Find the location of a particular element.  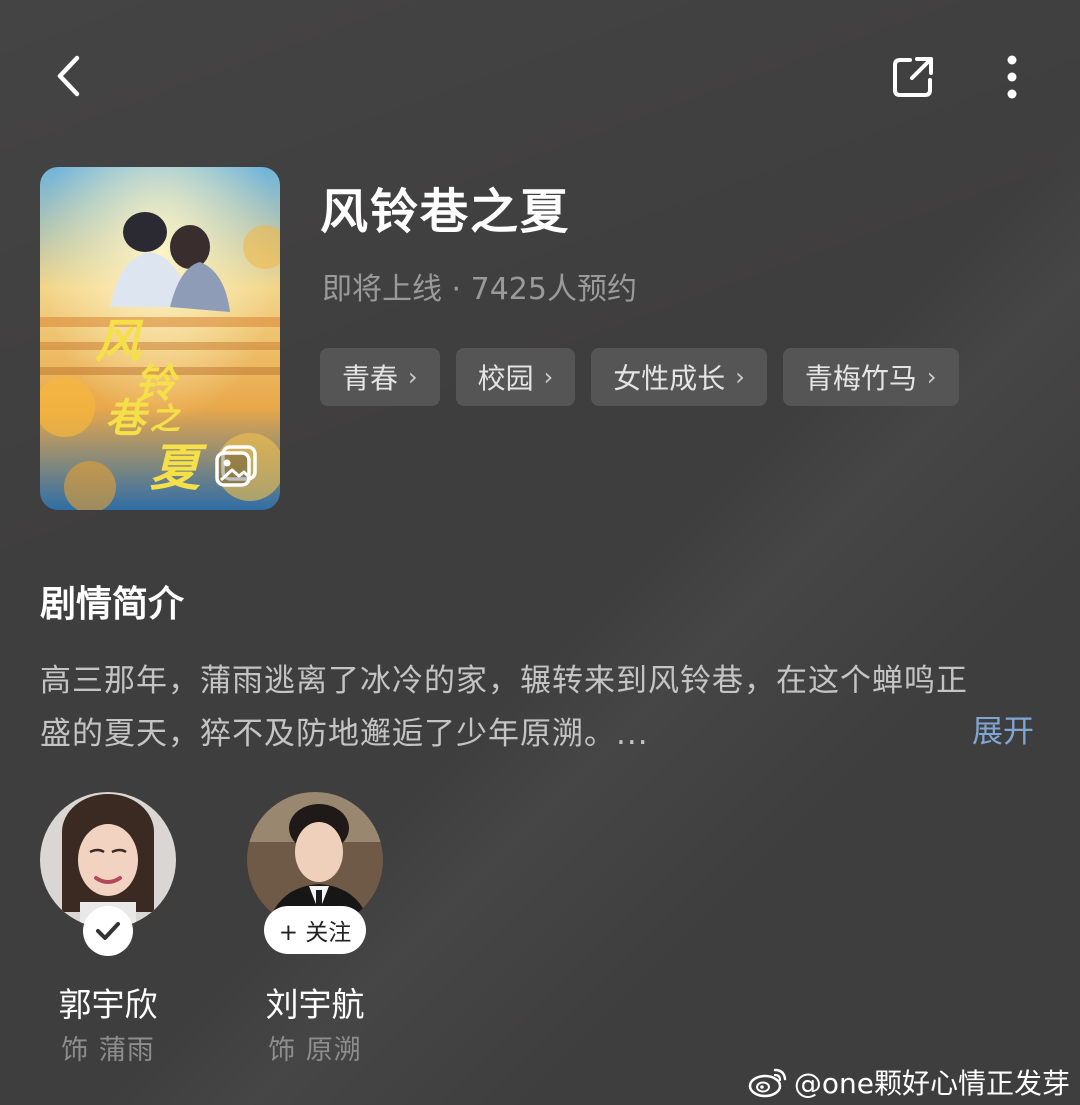

tag-chip: 青梅竹马 › is located at coordinates (870, 377).